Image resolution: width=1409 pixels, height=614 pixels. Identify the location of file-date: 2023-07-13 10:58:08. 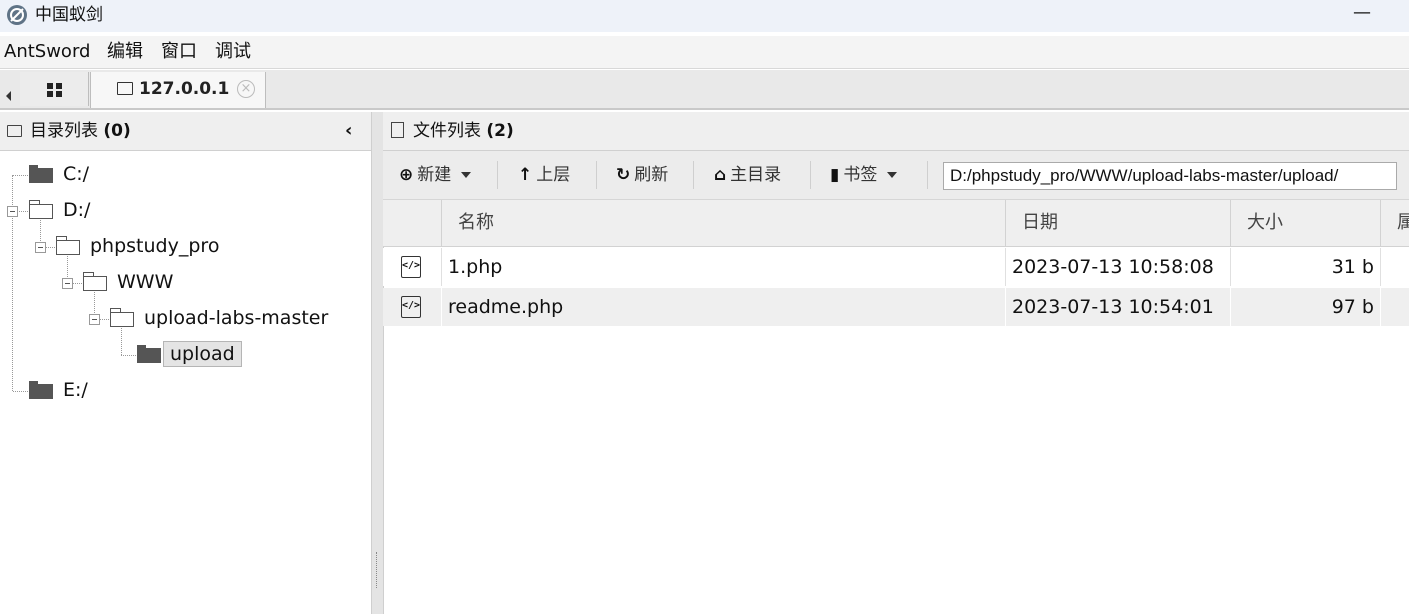
(1113, 267).